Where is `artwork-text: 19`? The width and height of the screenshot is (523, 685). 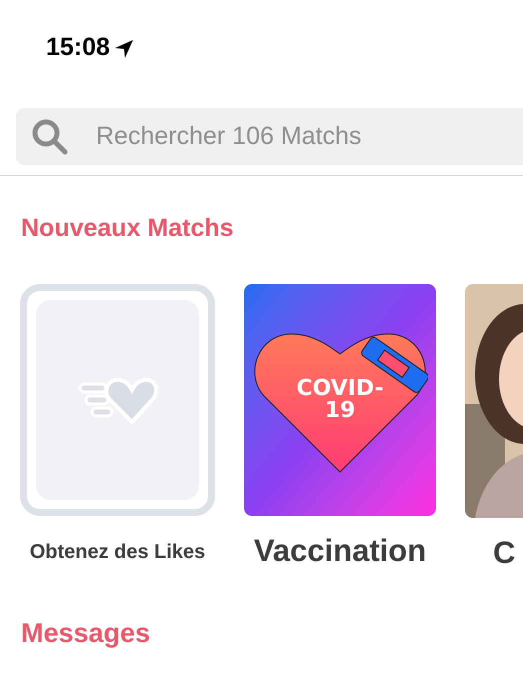
artwork-text: 19 is located at coordinates (340, 411).